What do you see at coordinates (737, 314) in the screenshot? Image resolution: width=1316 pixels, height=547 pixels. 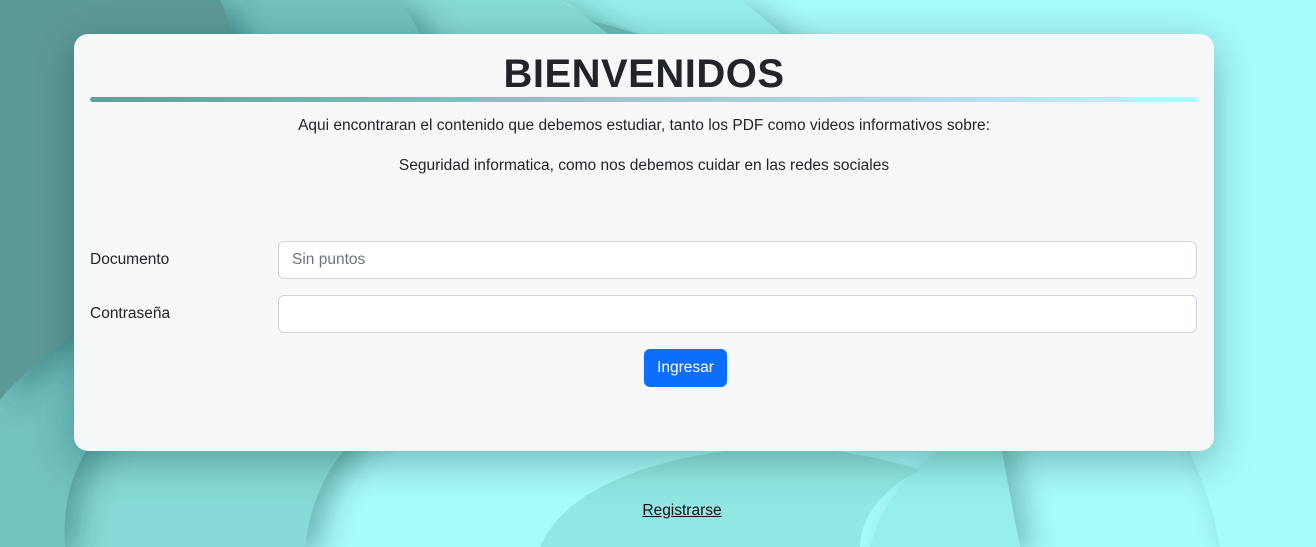 I see `password-input` at bounding box center [737, 314].